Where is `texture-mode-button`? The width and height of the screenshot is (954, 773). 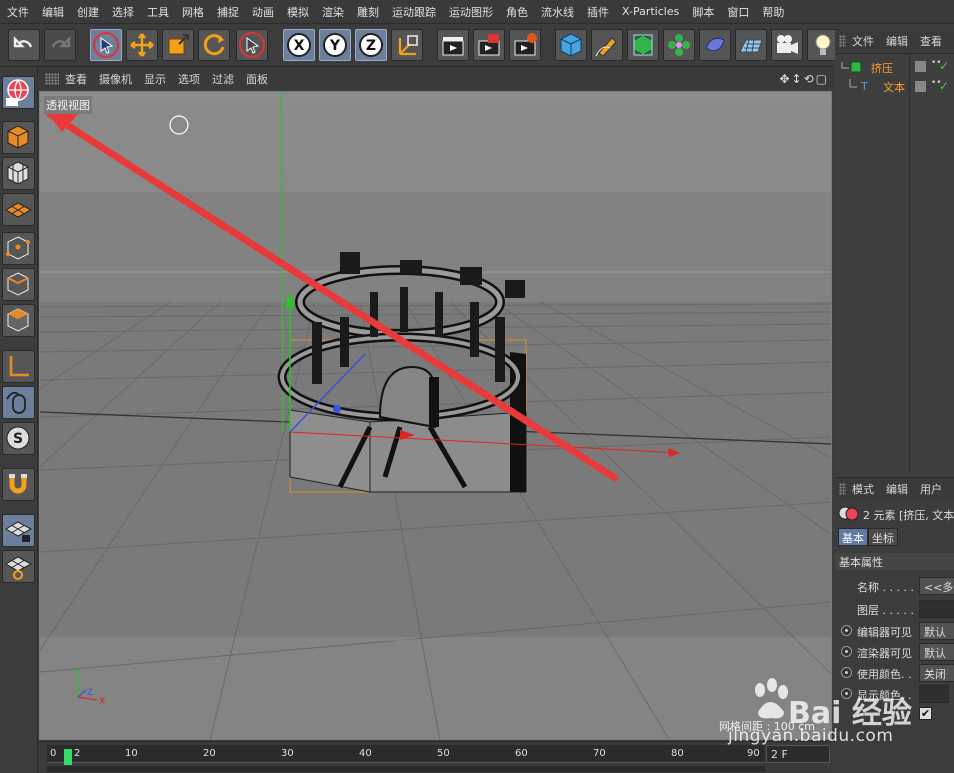 texture-mode-button is located at coordinates (18, 173).